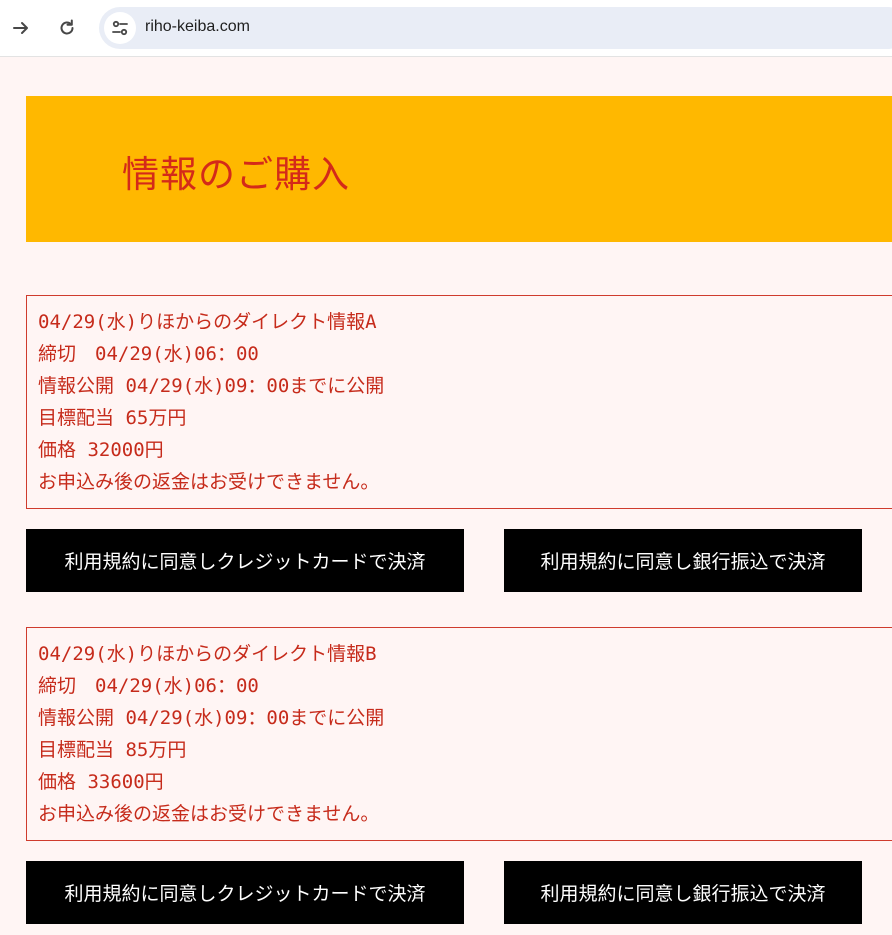 This screenshot has height=935, width=892. I want to click on product-name: 04/29(水)りほからのダイレクト情報A, so click(207, 322).